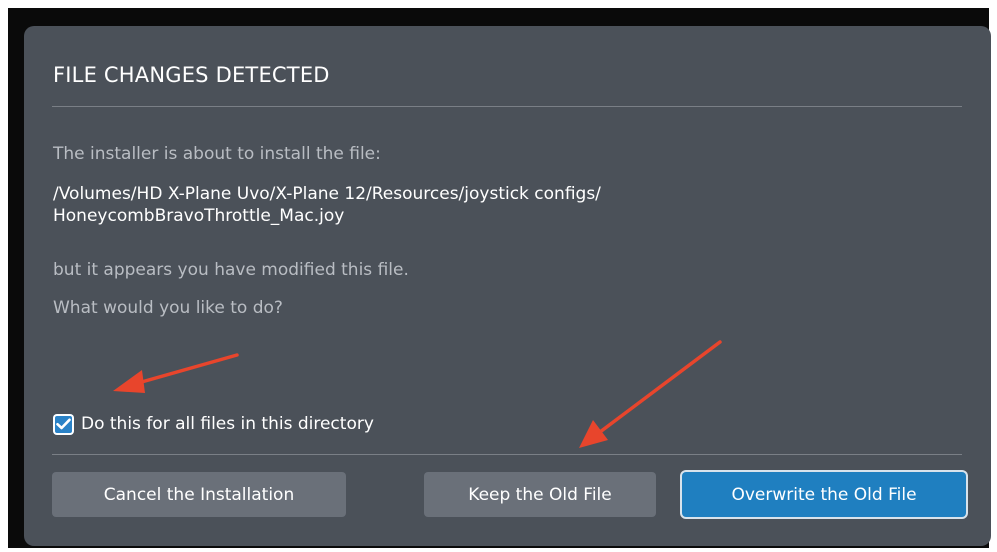  What do you see at coordinates (507, 454) in the screenshot?
I see `button-divider` at bounding box center [507, 454].